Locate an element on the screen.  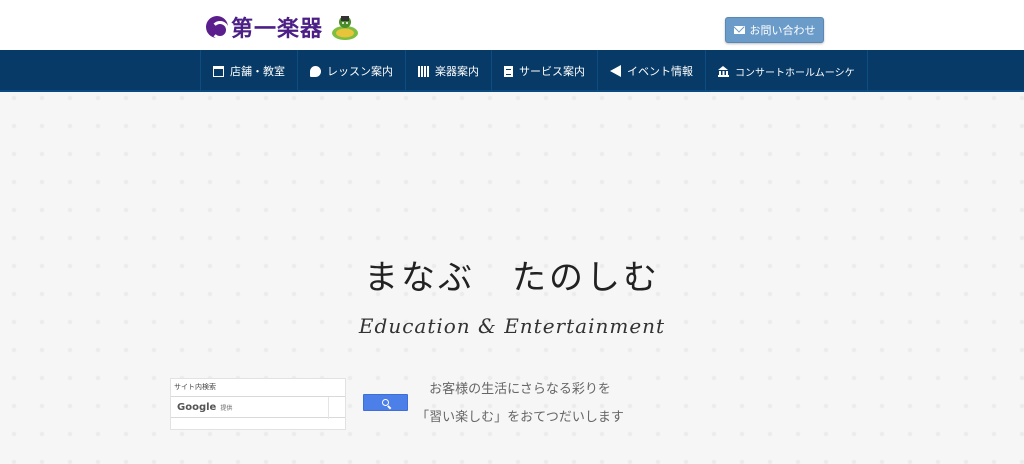
nav-item-services: サービス案内 is located at coordinates (545, 71).